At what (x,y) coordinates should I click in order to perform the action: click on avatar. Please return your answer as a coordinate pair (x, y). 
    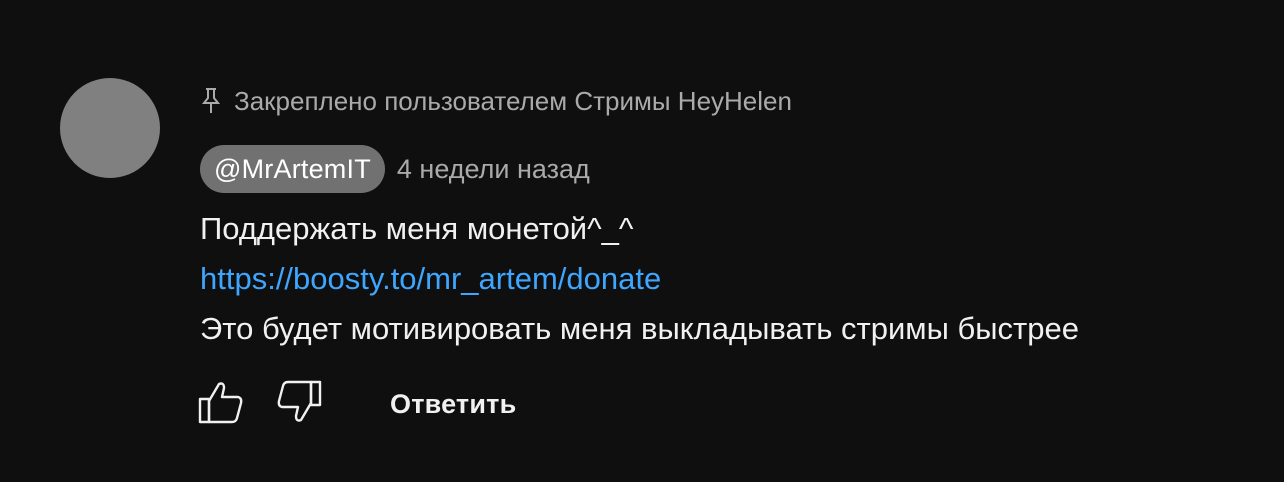
    Looking at the image, I should click on (110, 128).